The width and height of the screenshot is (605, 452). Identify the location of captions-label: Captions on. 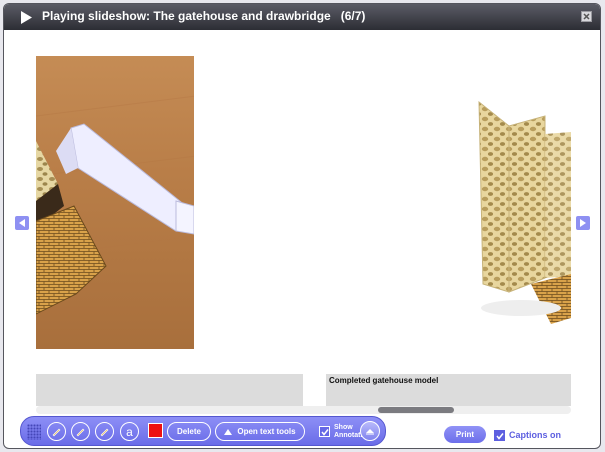
(535, 435).